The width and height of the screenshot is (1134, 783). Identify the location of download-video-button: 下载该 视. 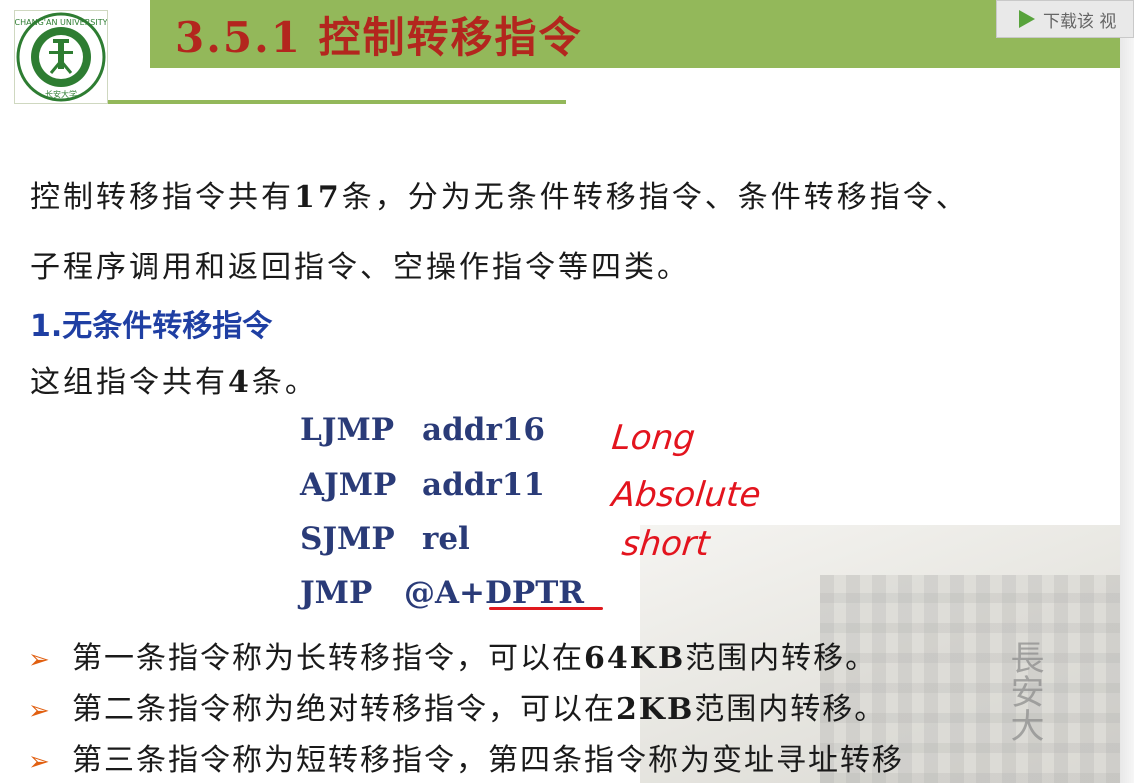
(1065, 19).